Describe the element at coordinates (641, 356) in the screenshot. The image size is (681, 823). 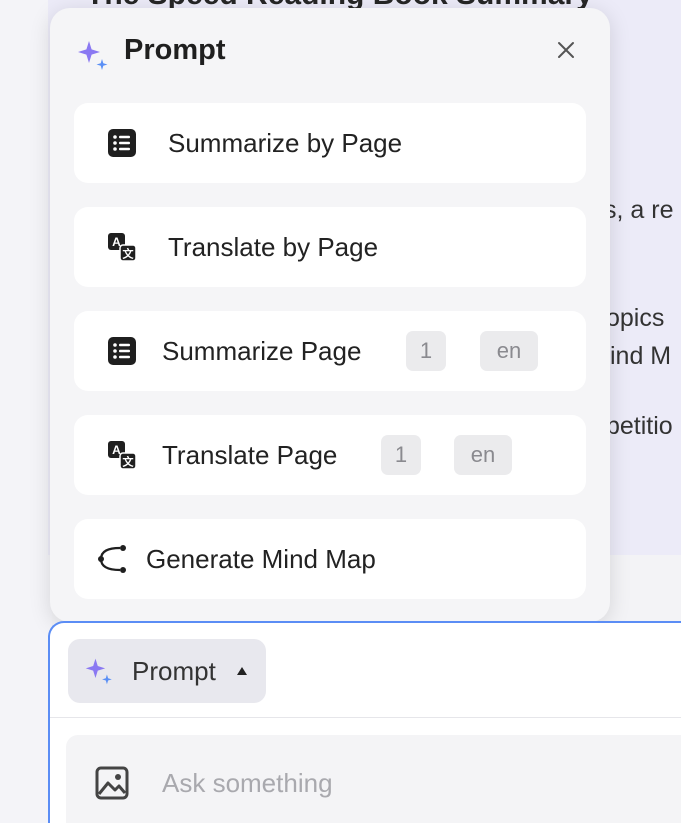
I see `document-text-line: ind M` at that location.